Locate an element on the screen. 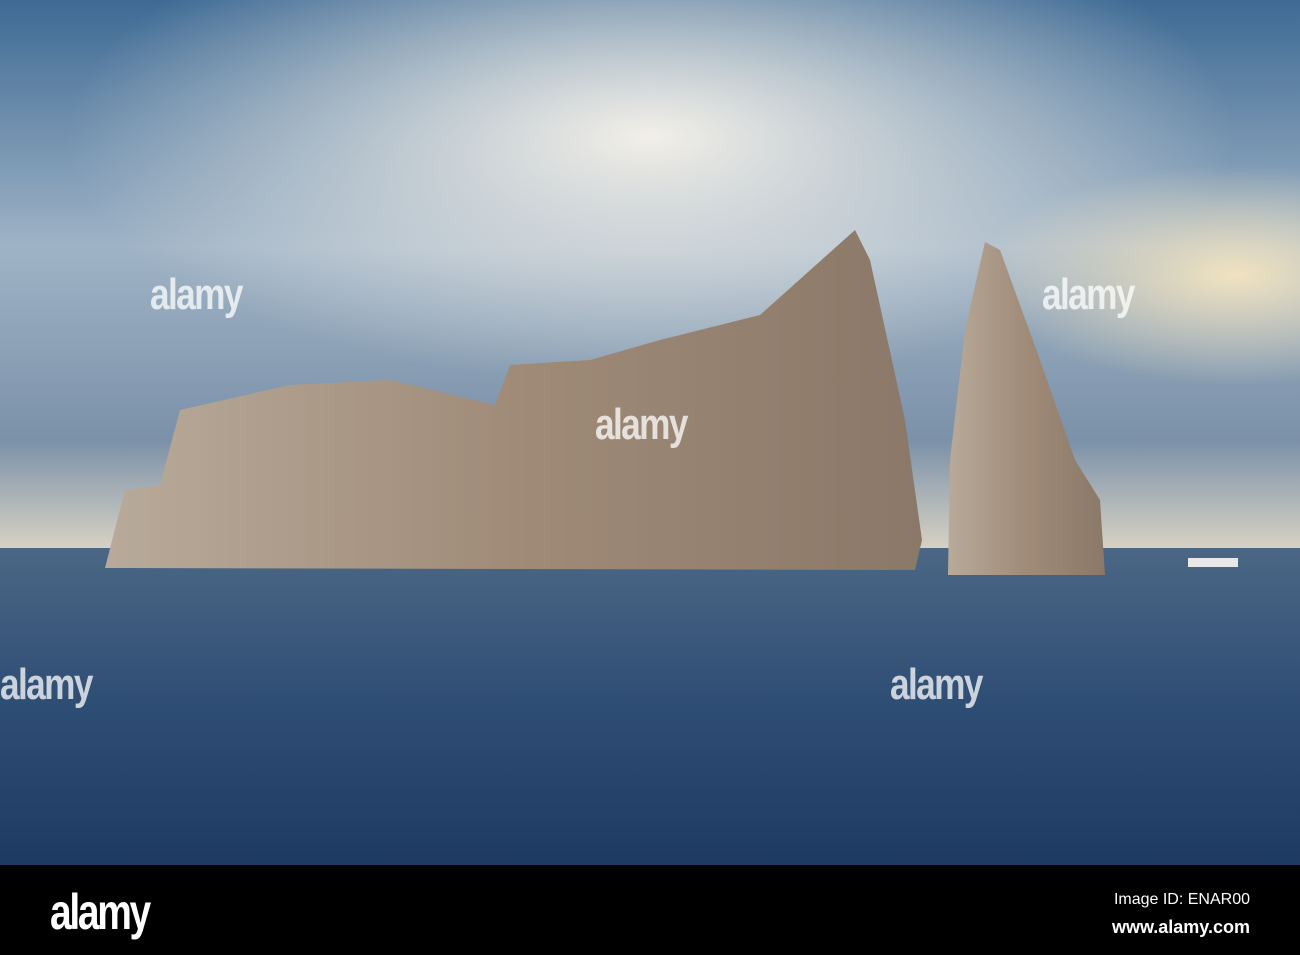 The image size is (1300, 955). site-url: www.alamy.com is located at coordinates (1180, 927).